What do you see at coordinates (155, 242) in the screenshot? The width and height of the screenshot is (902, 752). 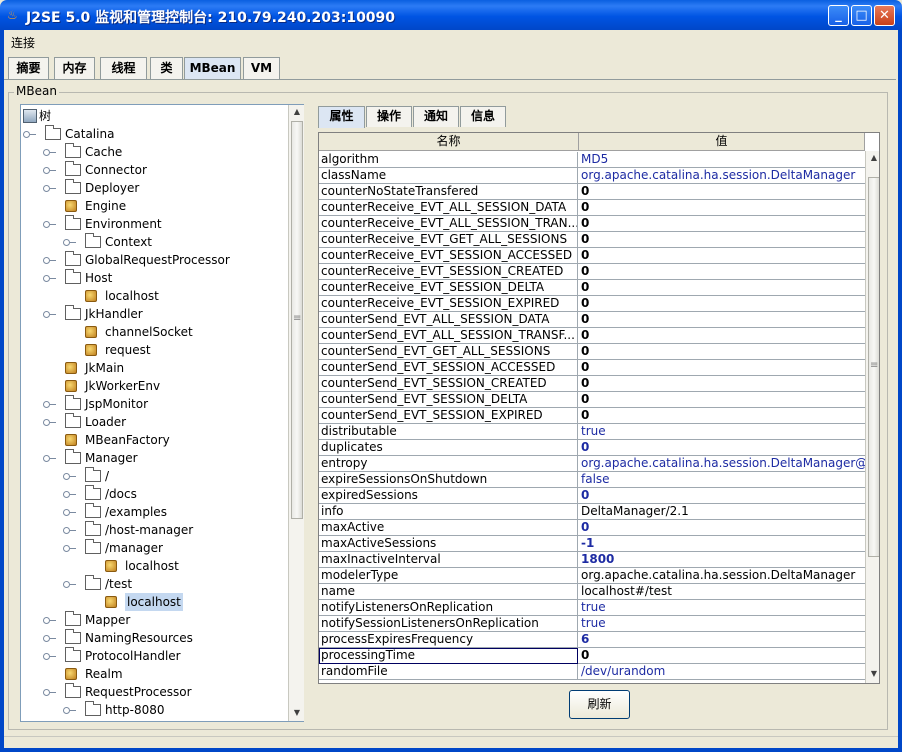 I see `tree-node: Context` at bounding box center [155, 242].